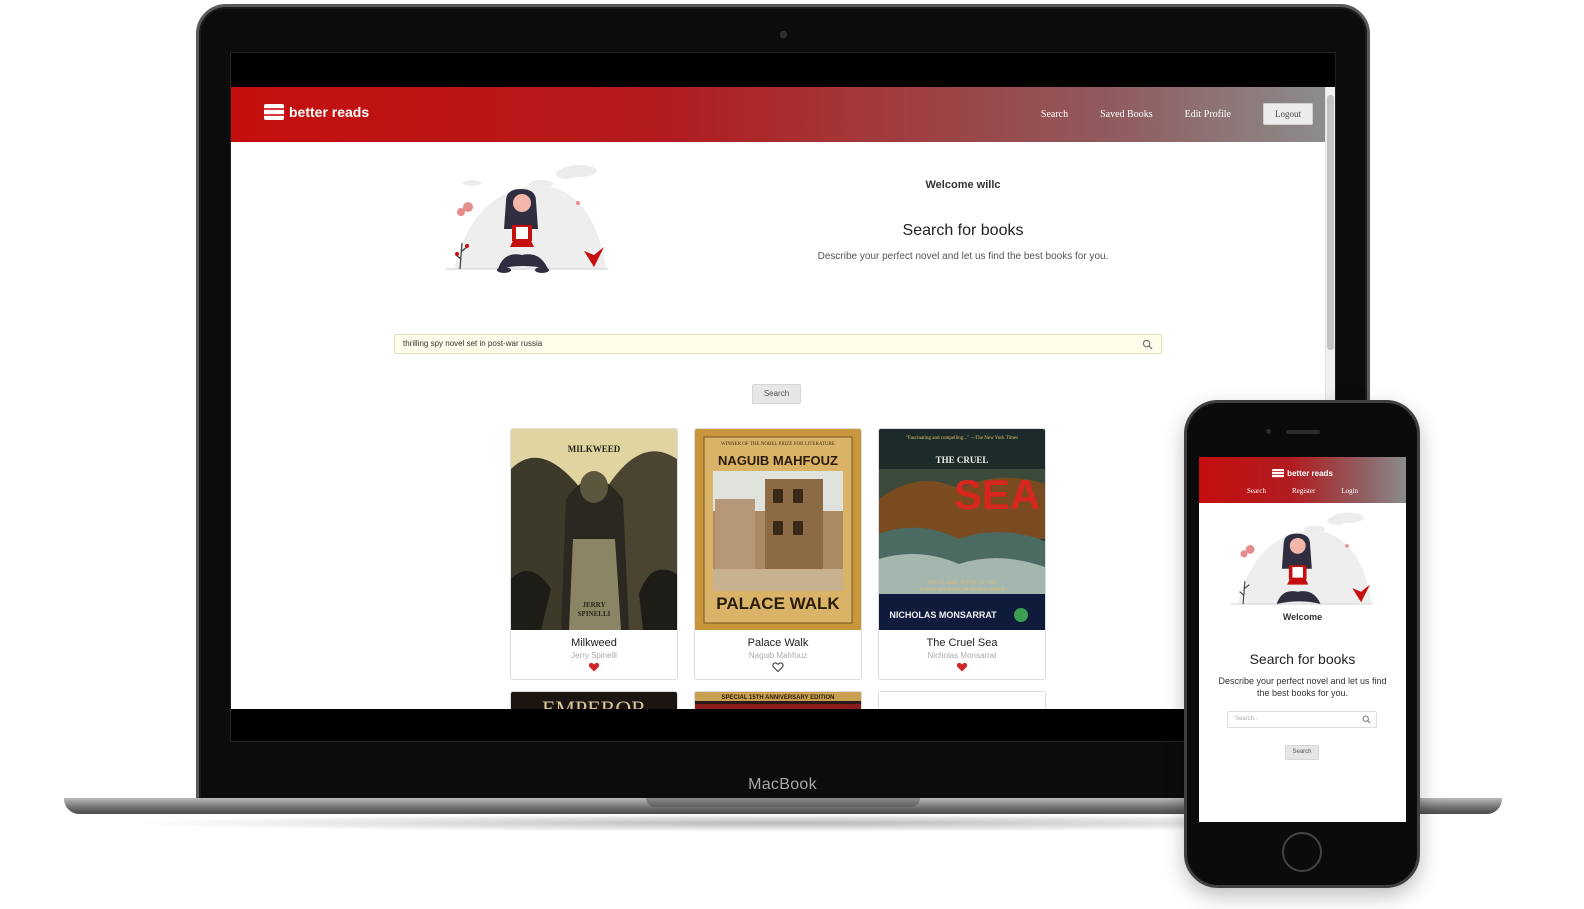  I want to click on mobile-search-placeholder: Search.., so click(1246, 719).